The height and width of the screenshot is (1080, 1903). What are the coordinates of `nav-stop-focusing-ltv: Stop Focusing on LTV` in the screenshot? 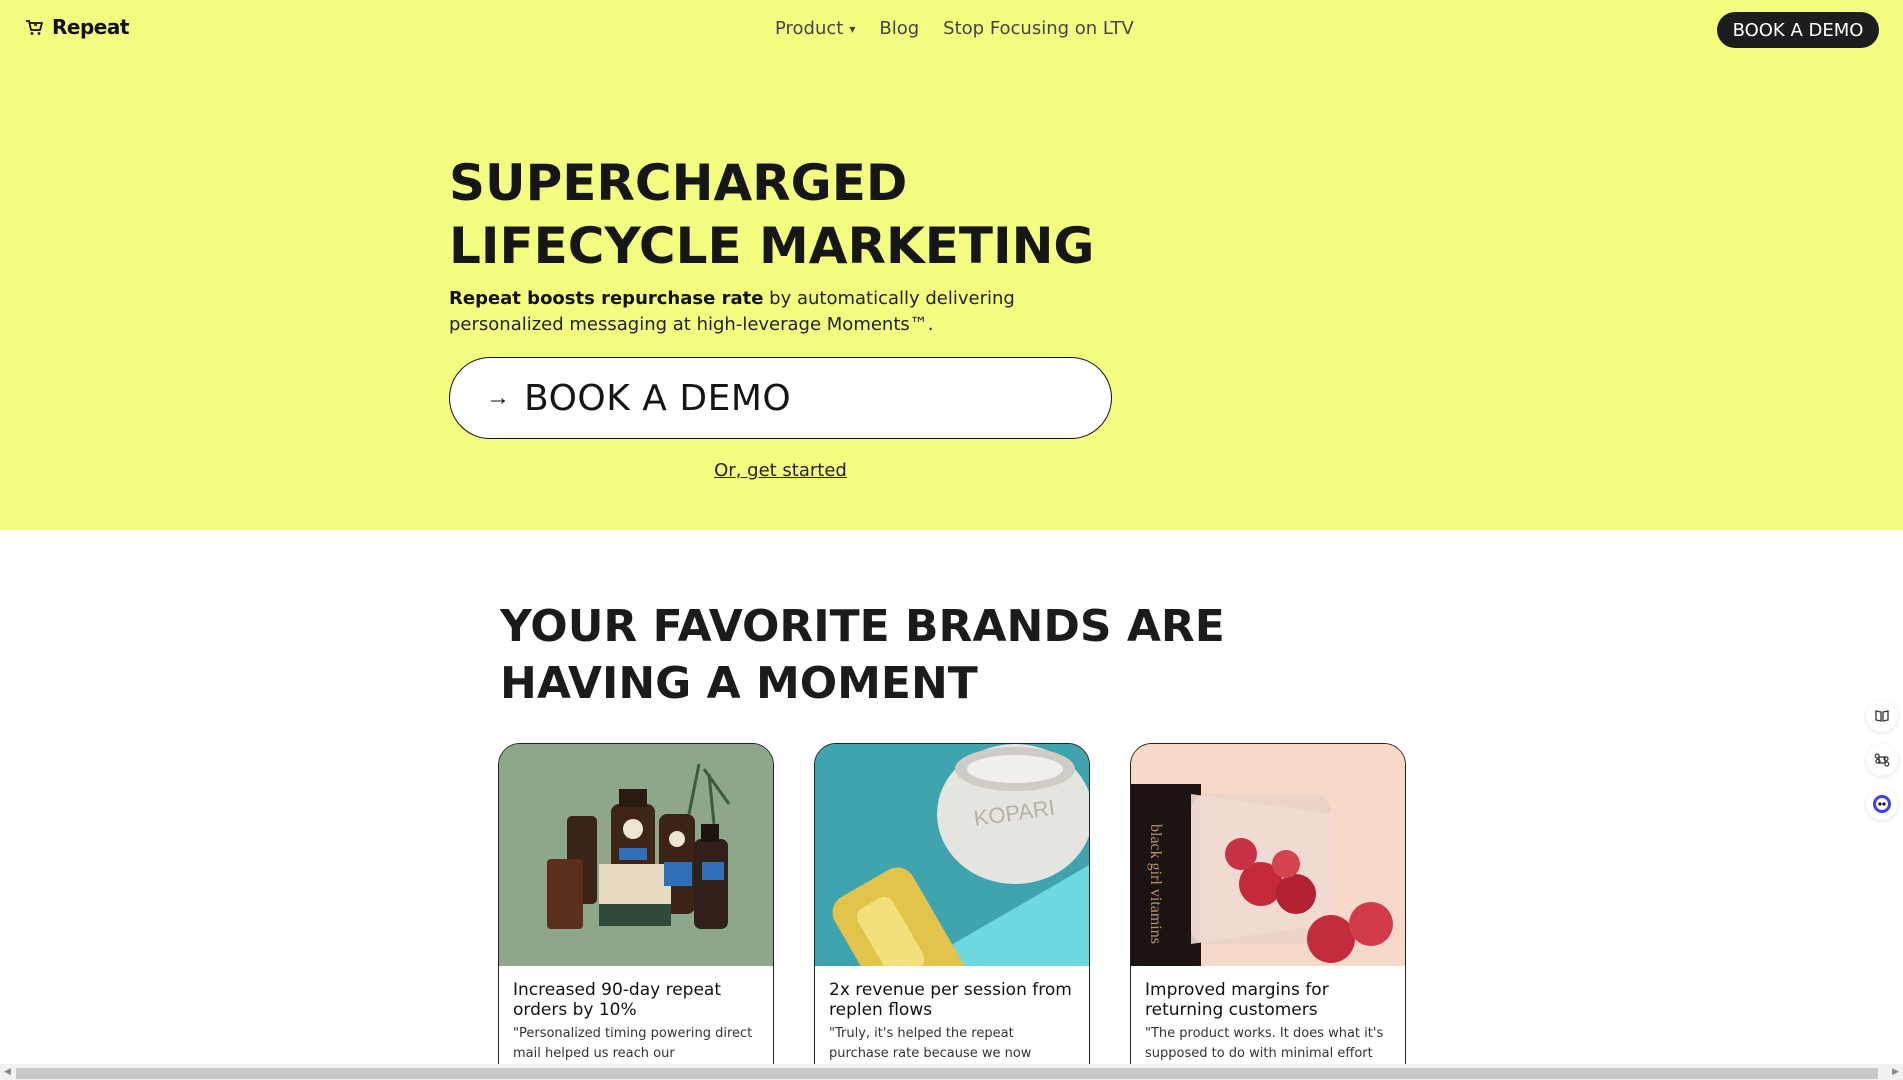 It's located at (1038, 28).